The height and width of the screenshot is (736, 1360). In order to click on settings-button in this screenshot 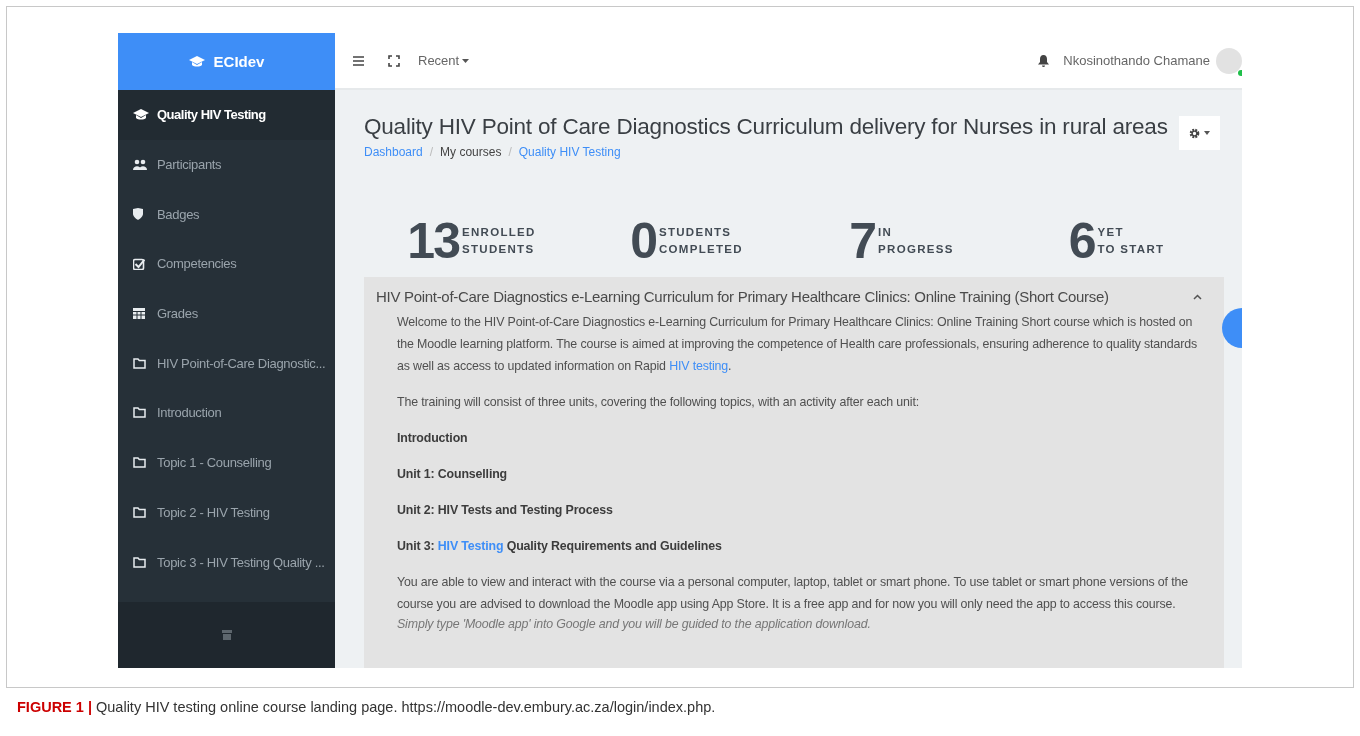, I will do `click(1199, 133)`.